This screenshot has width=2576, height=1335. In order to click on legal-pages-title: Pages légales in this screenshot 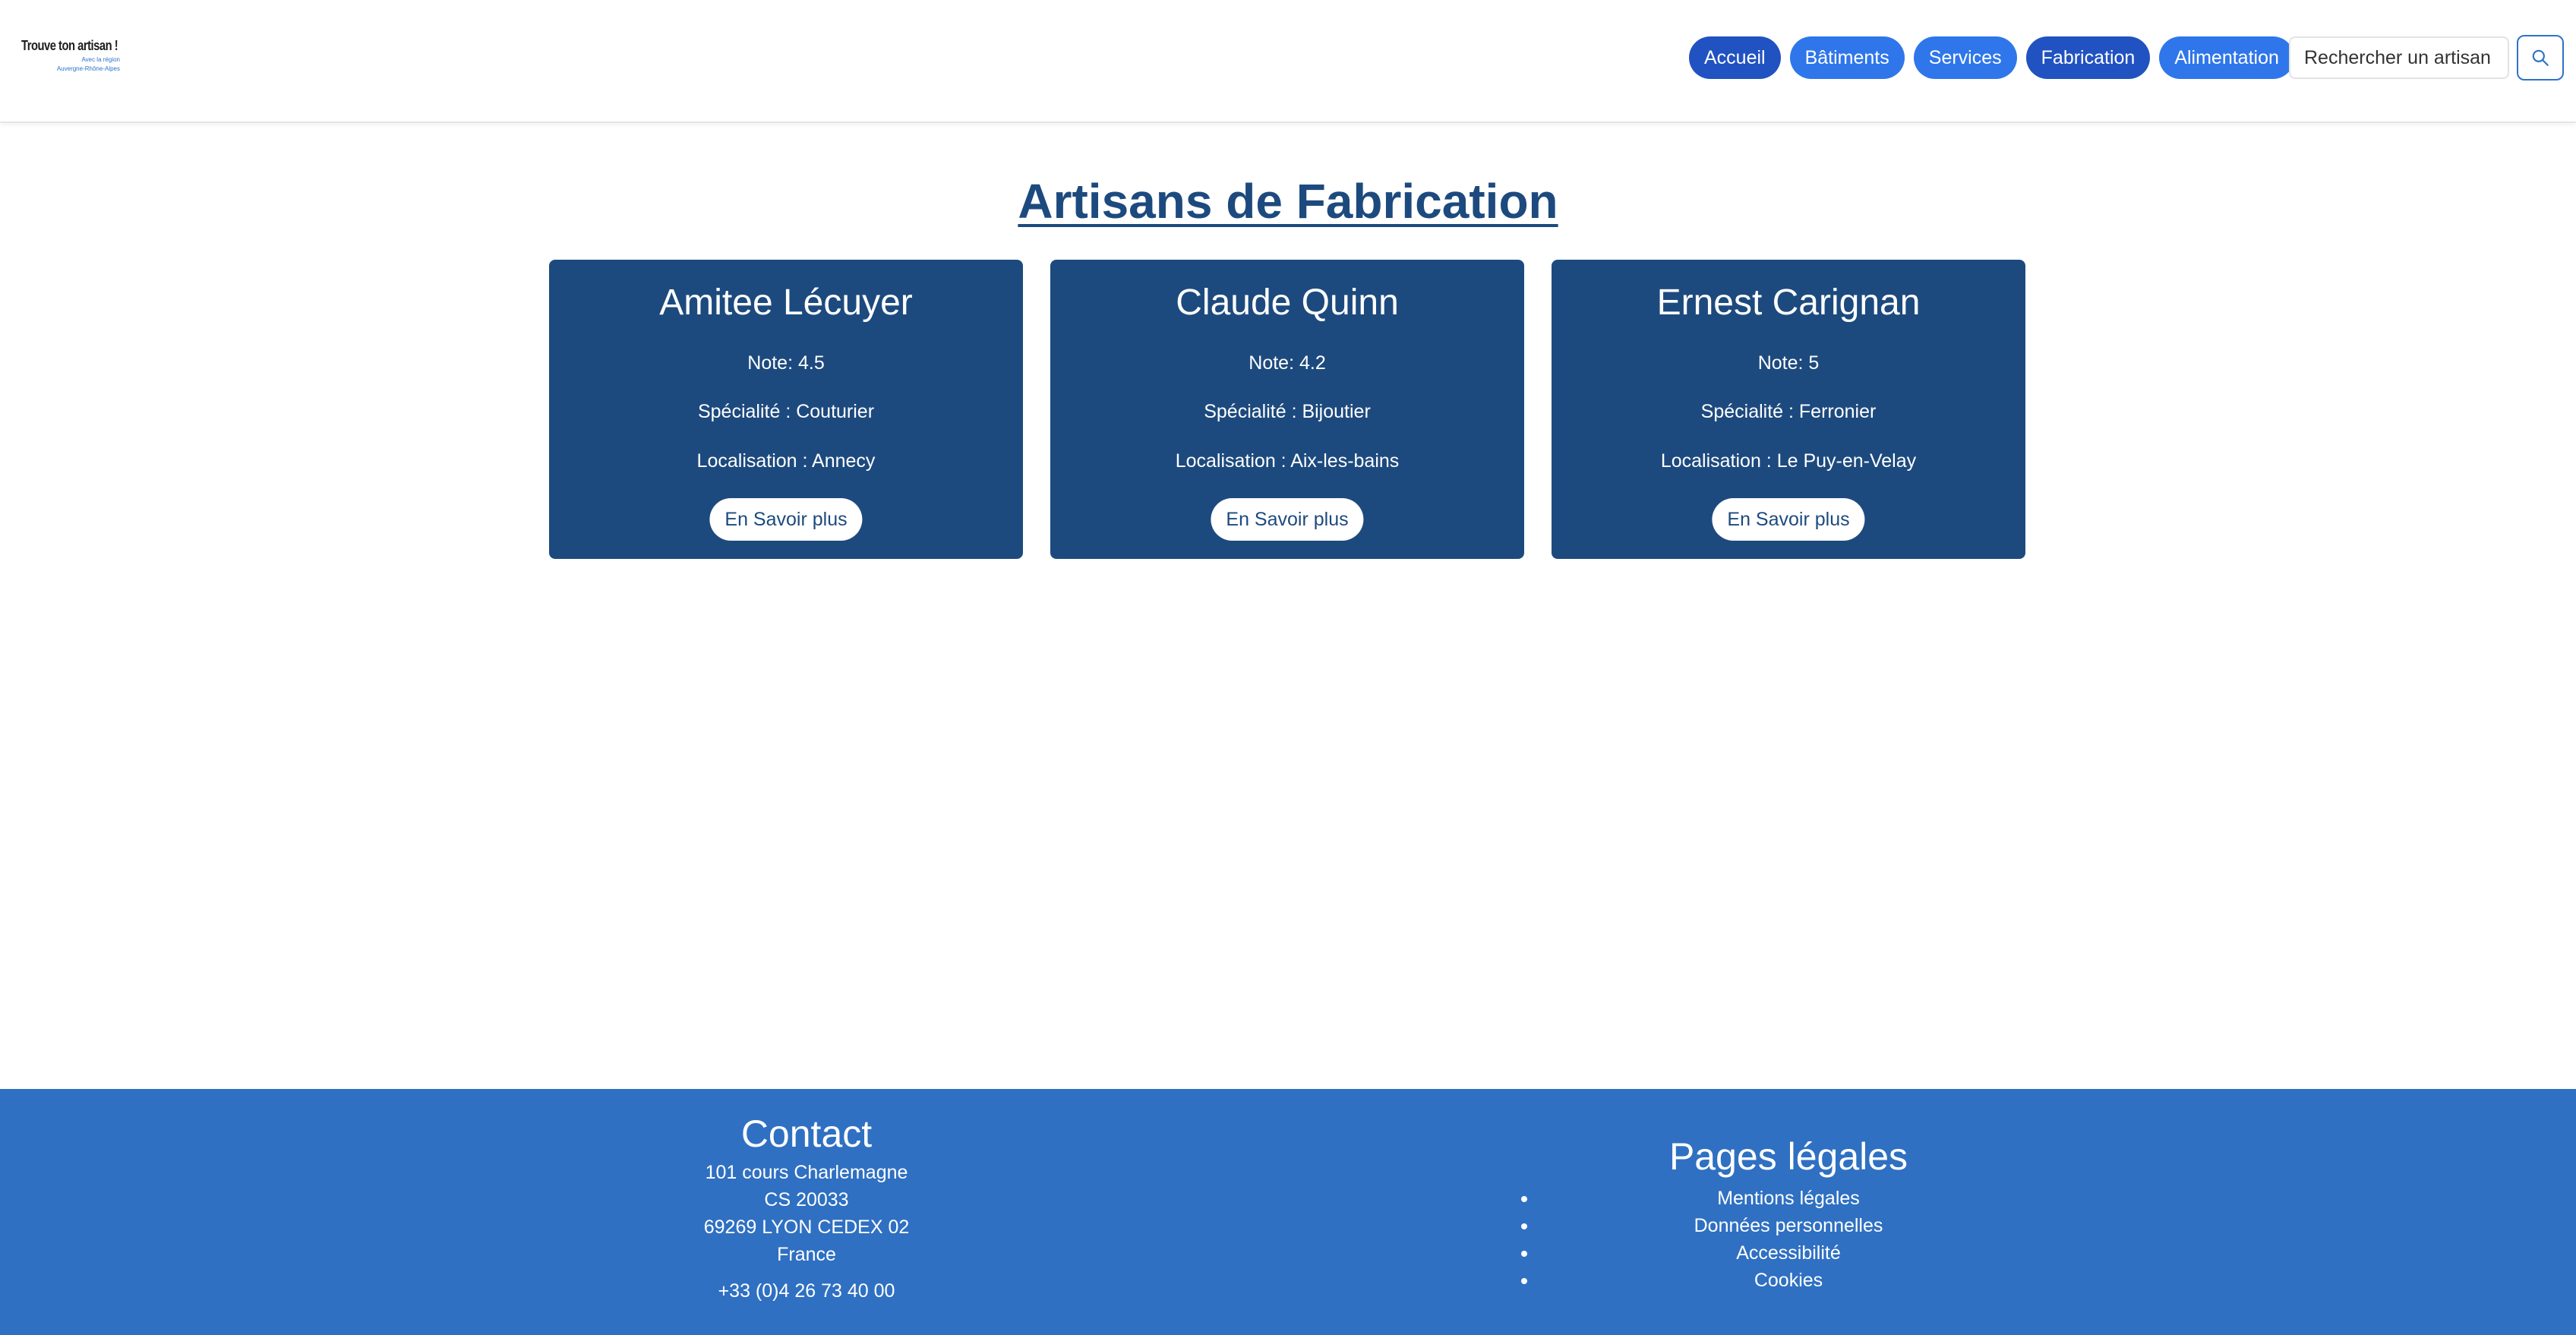, I will do `click(1788, 1156)`.